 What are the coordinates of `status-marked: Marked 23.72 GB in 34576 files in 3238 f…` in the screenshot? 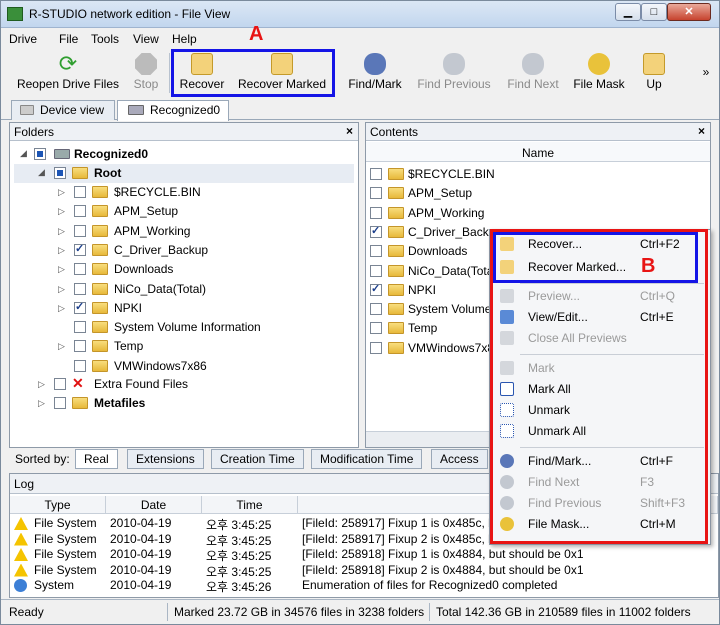 It's located at (295, 612).